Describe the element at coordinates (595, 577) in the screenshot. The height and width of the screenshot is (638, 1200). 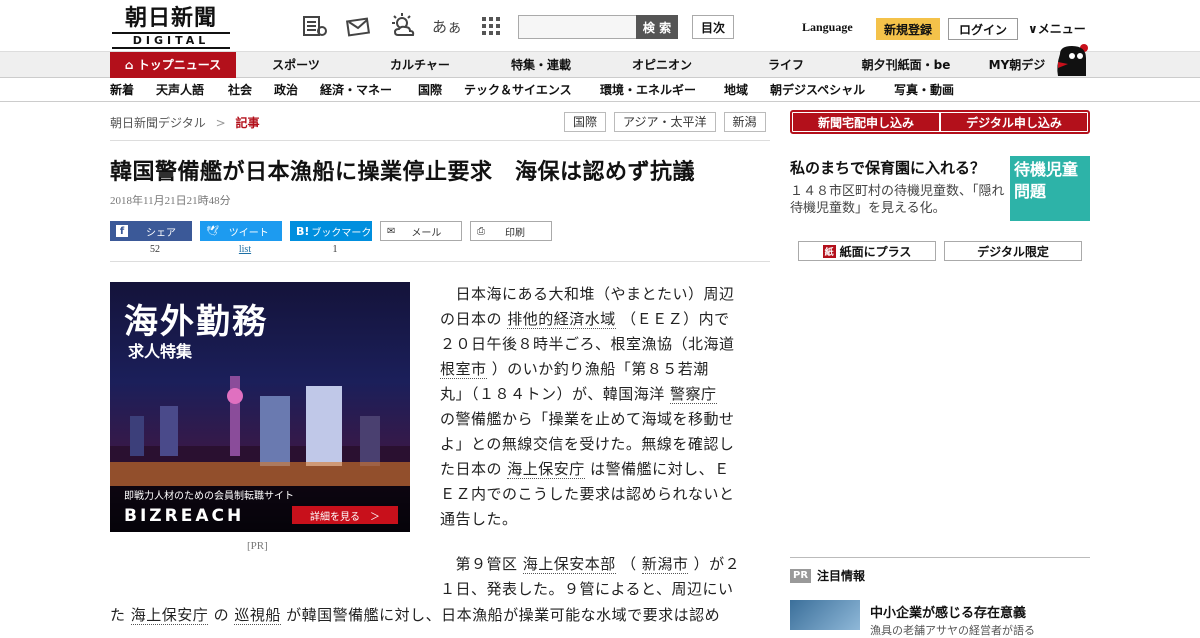
I see `article-paragraph-2: 第９管区 海上保安本部 （ 新潟市 ）が２ １日、発表した。９管によると、周辺にい` at that location.